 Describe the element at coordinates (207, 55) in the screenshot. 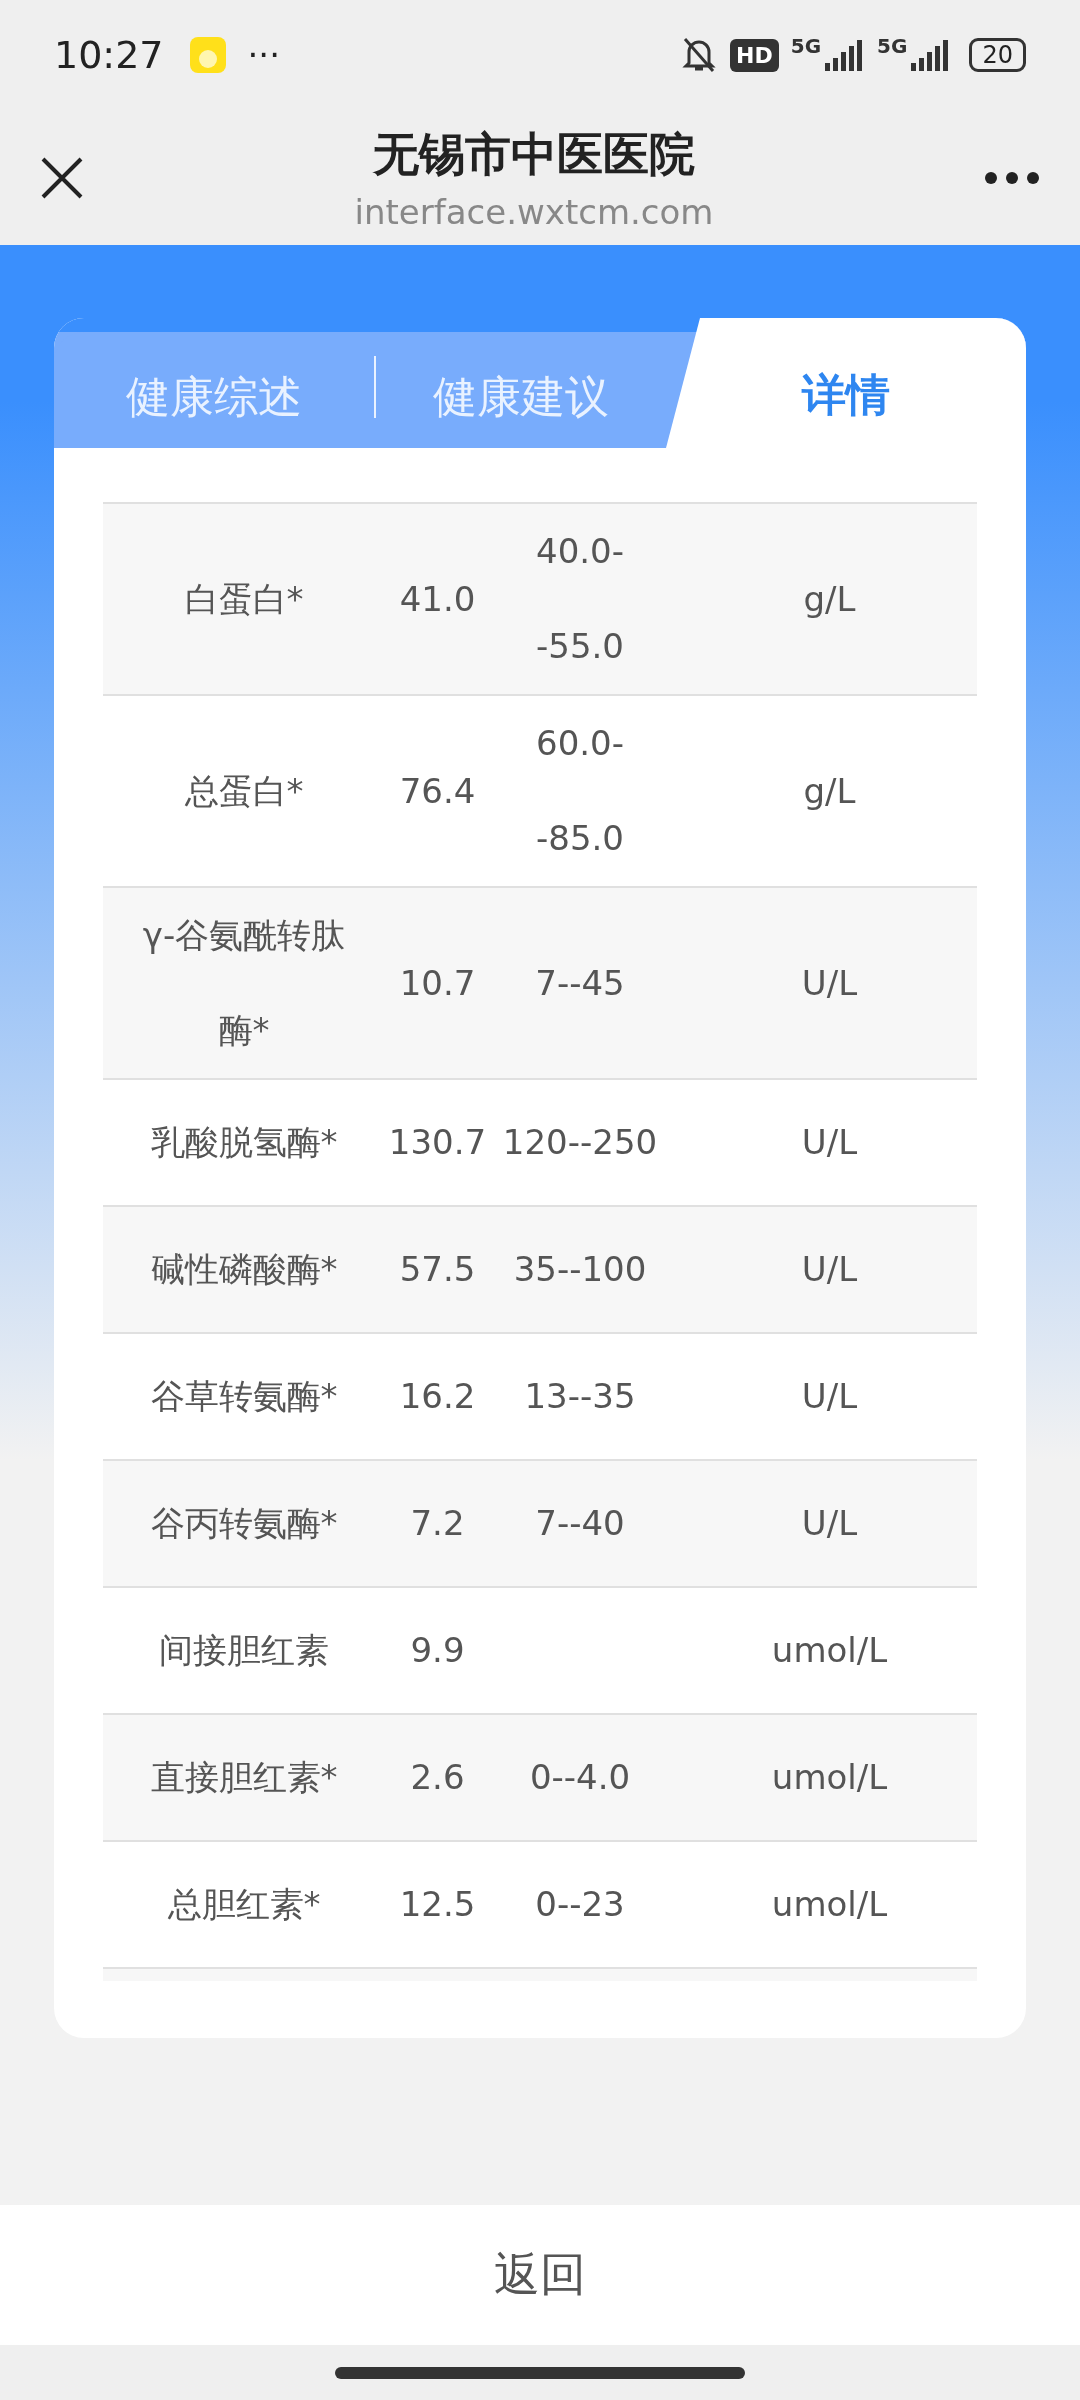

I see `app-icon` at that location.